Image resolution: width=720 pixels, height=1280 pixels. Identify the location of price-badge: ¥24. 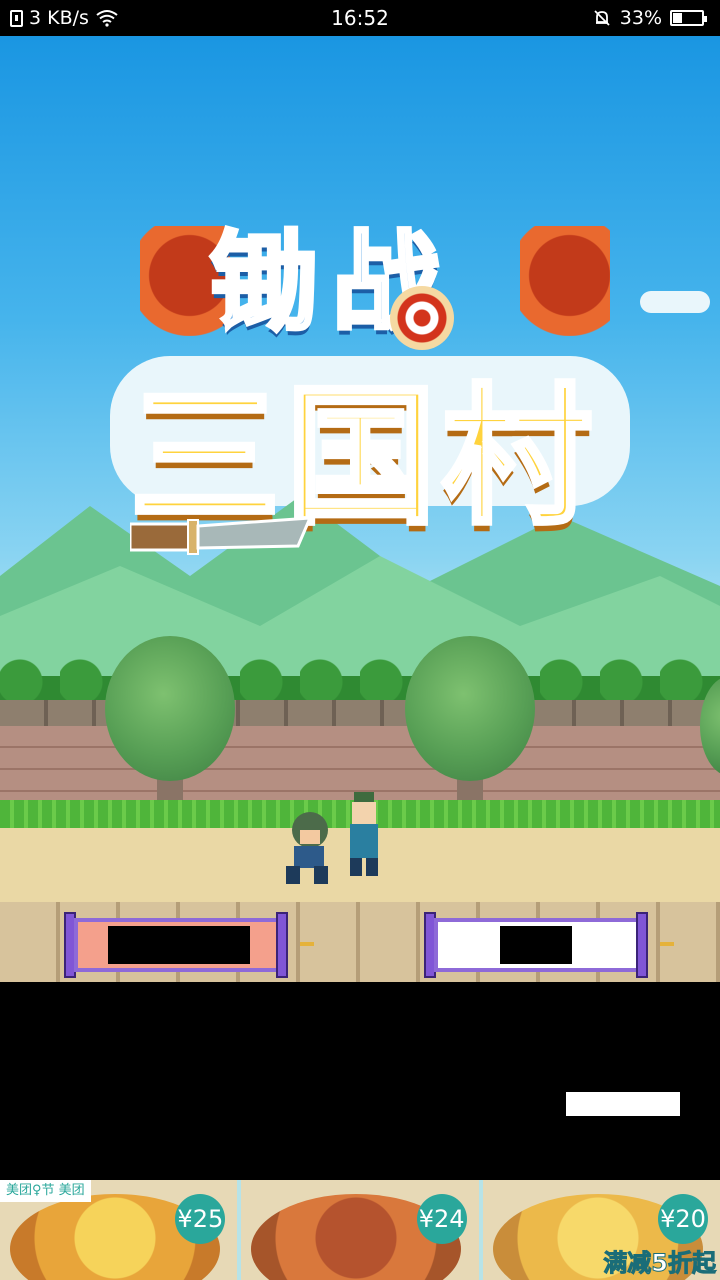
(441, 1219).